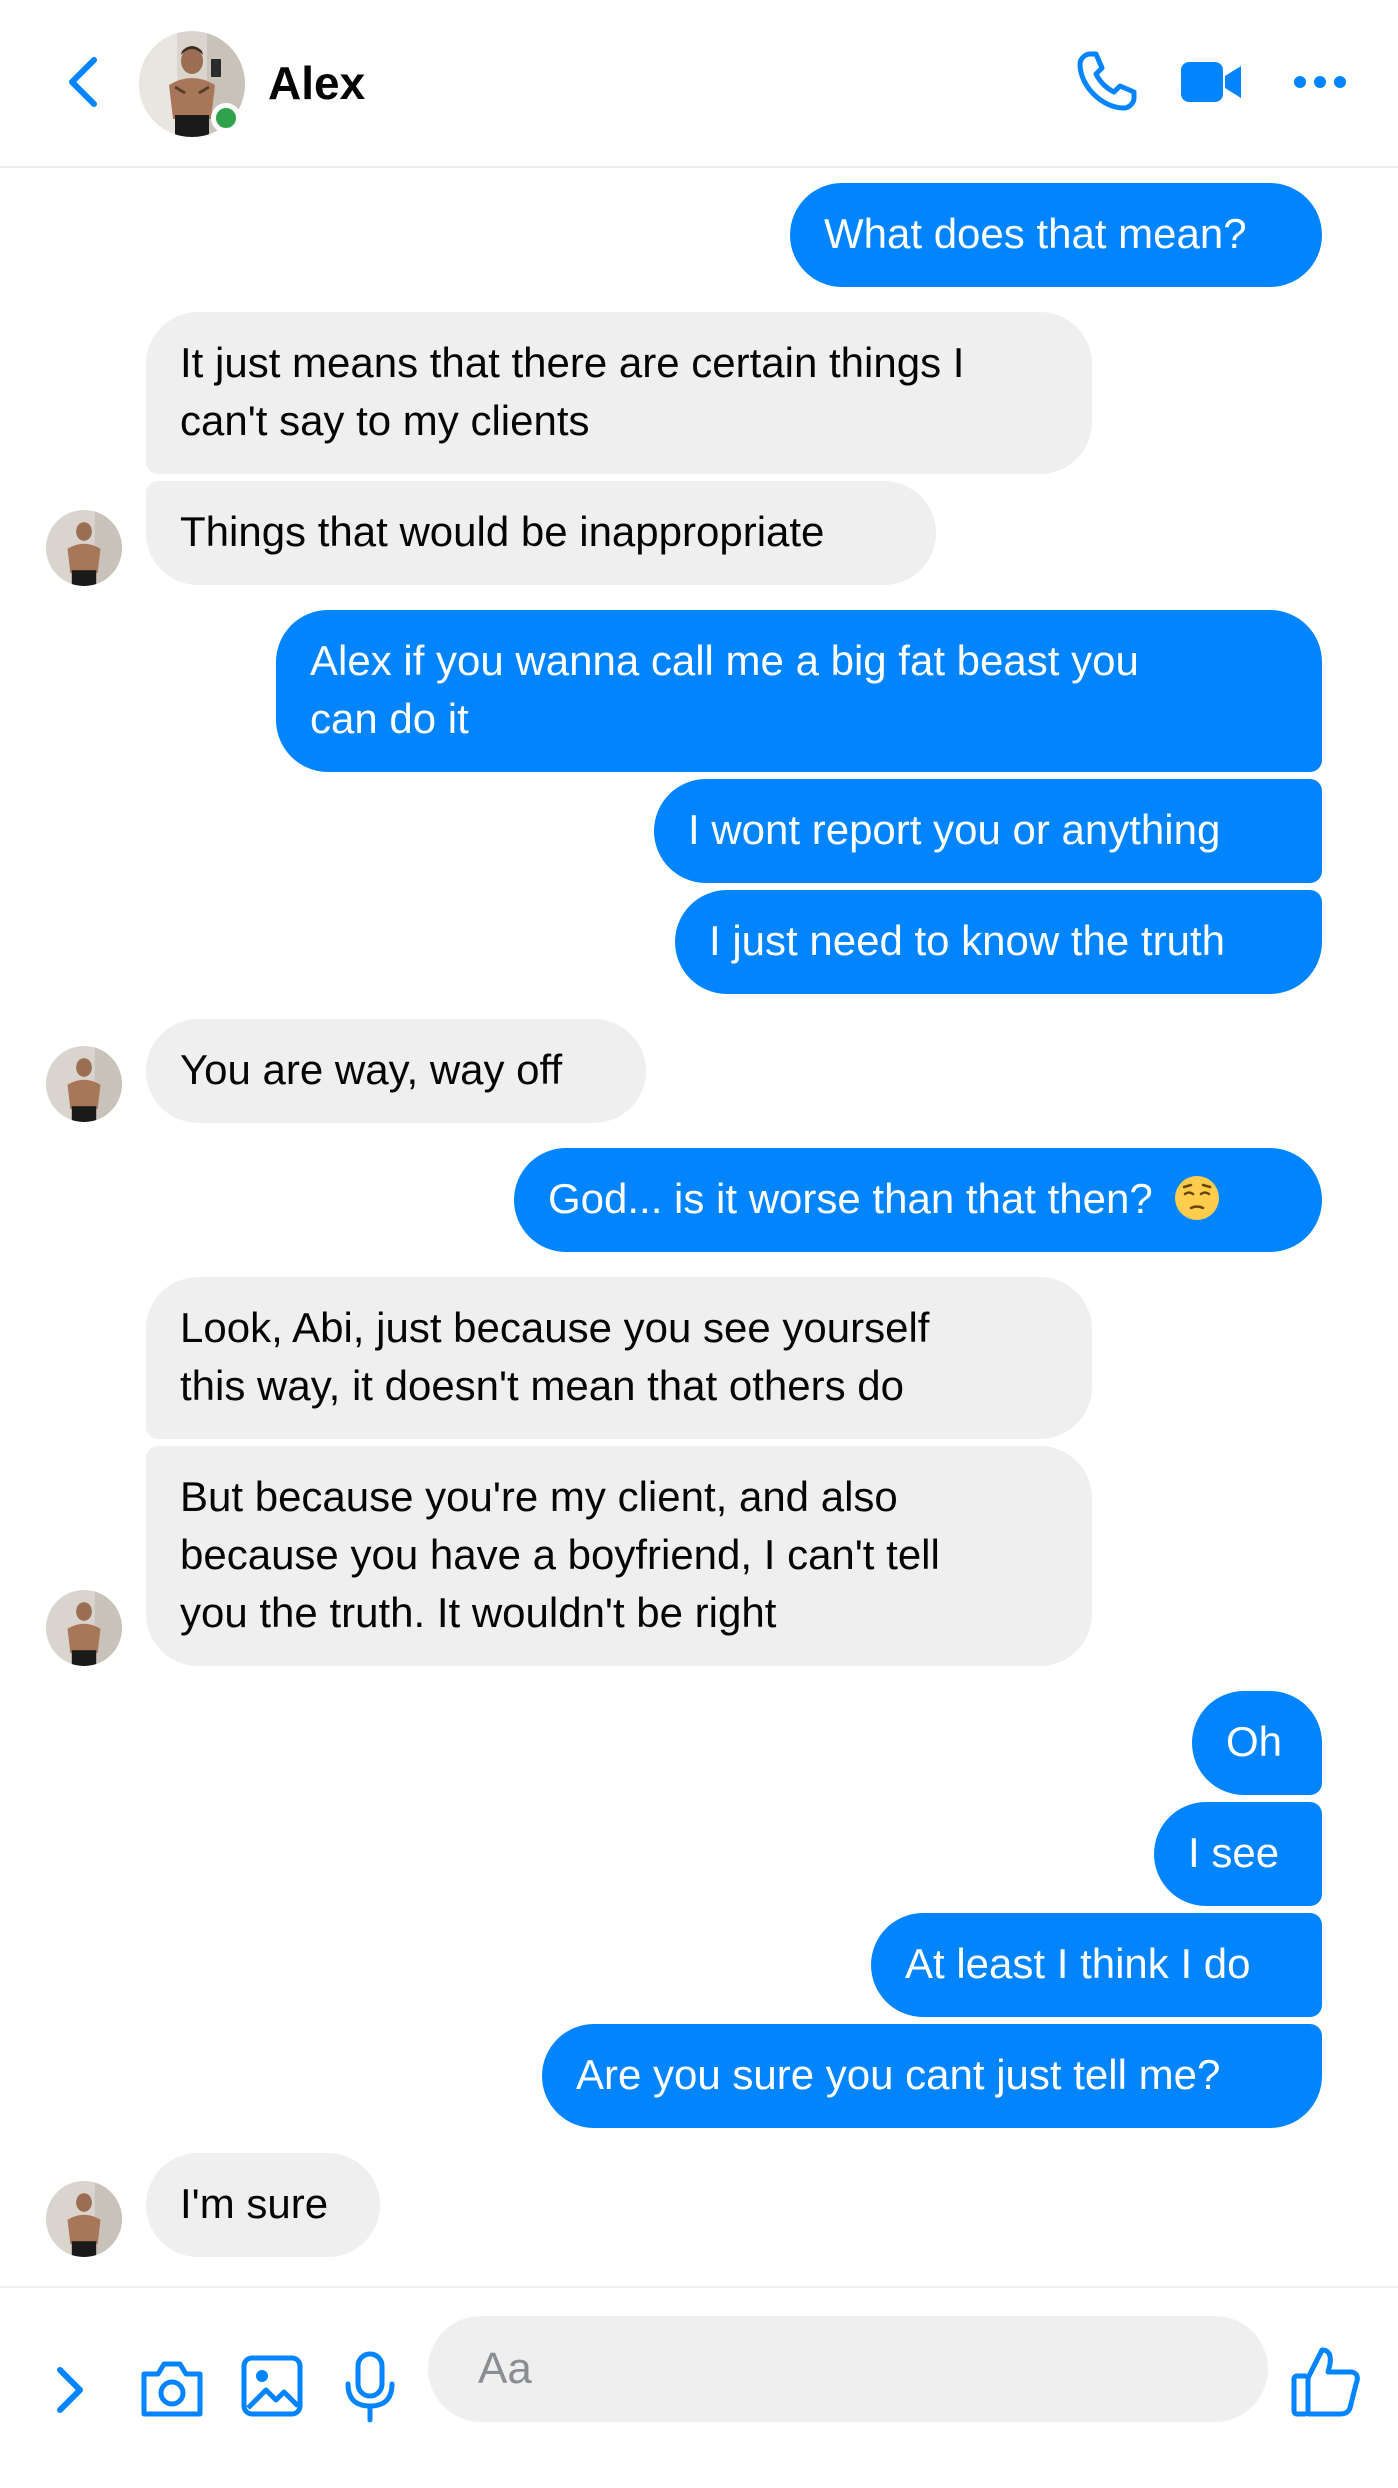 Image resolution: width=1398 pixels, height=2488 pixels. I want to click on message-text: You are way, way off, so click(371, 1069).